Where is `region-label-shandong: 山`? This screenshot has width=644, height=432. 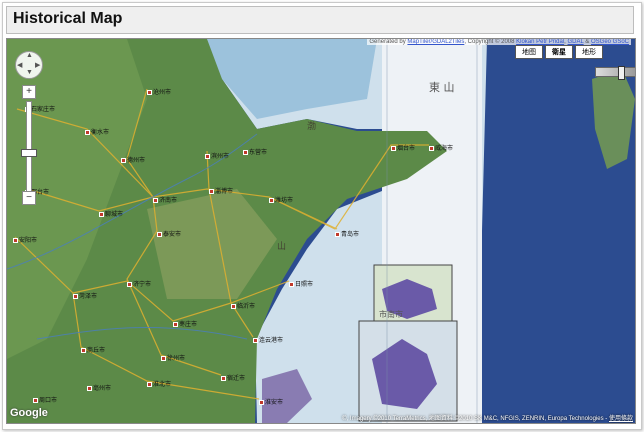 region-label-shandong: 山 is located at coordinates (282, 247).